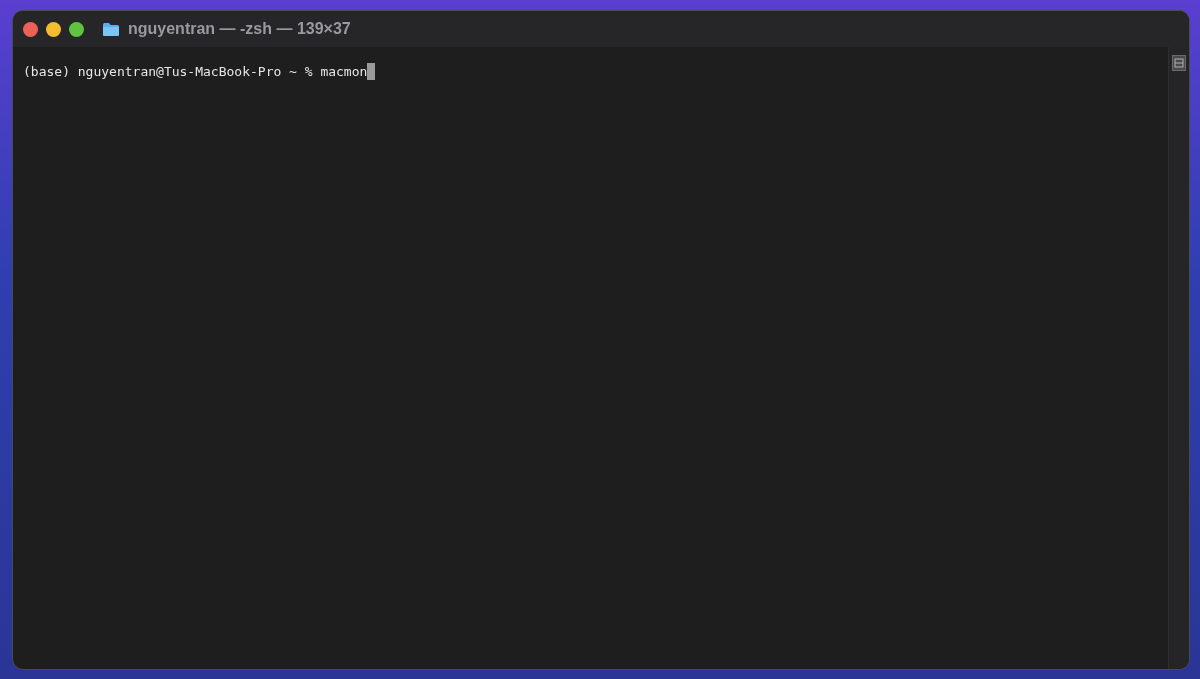 The width and height of the screenshot is (1200, 679). I want to click on split-pane-icon, so click(1179, 63).